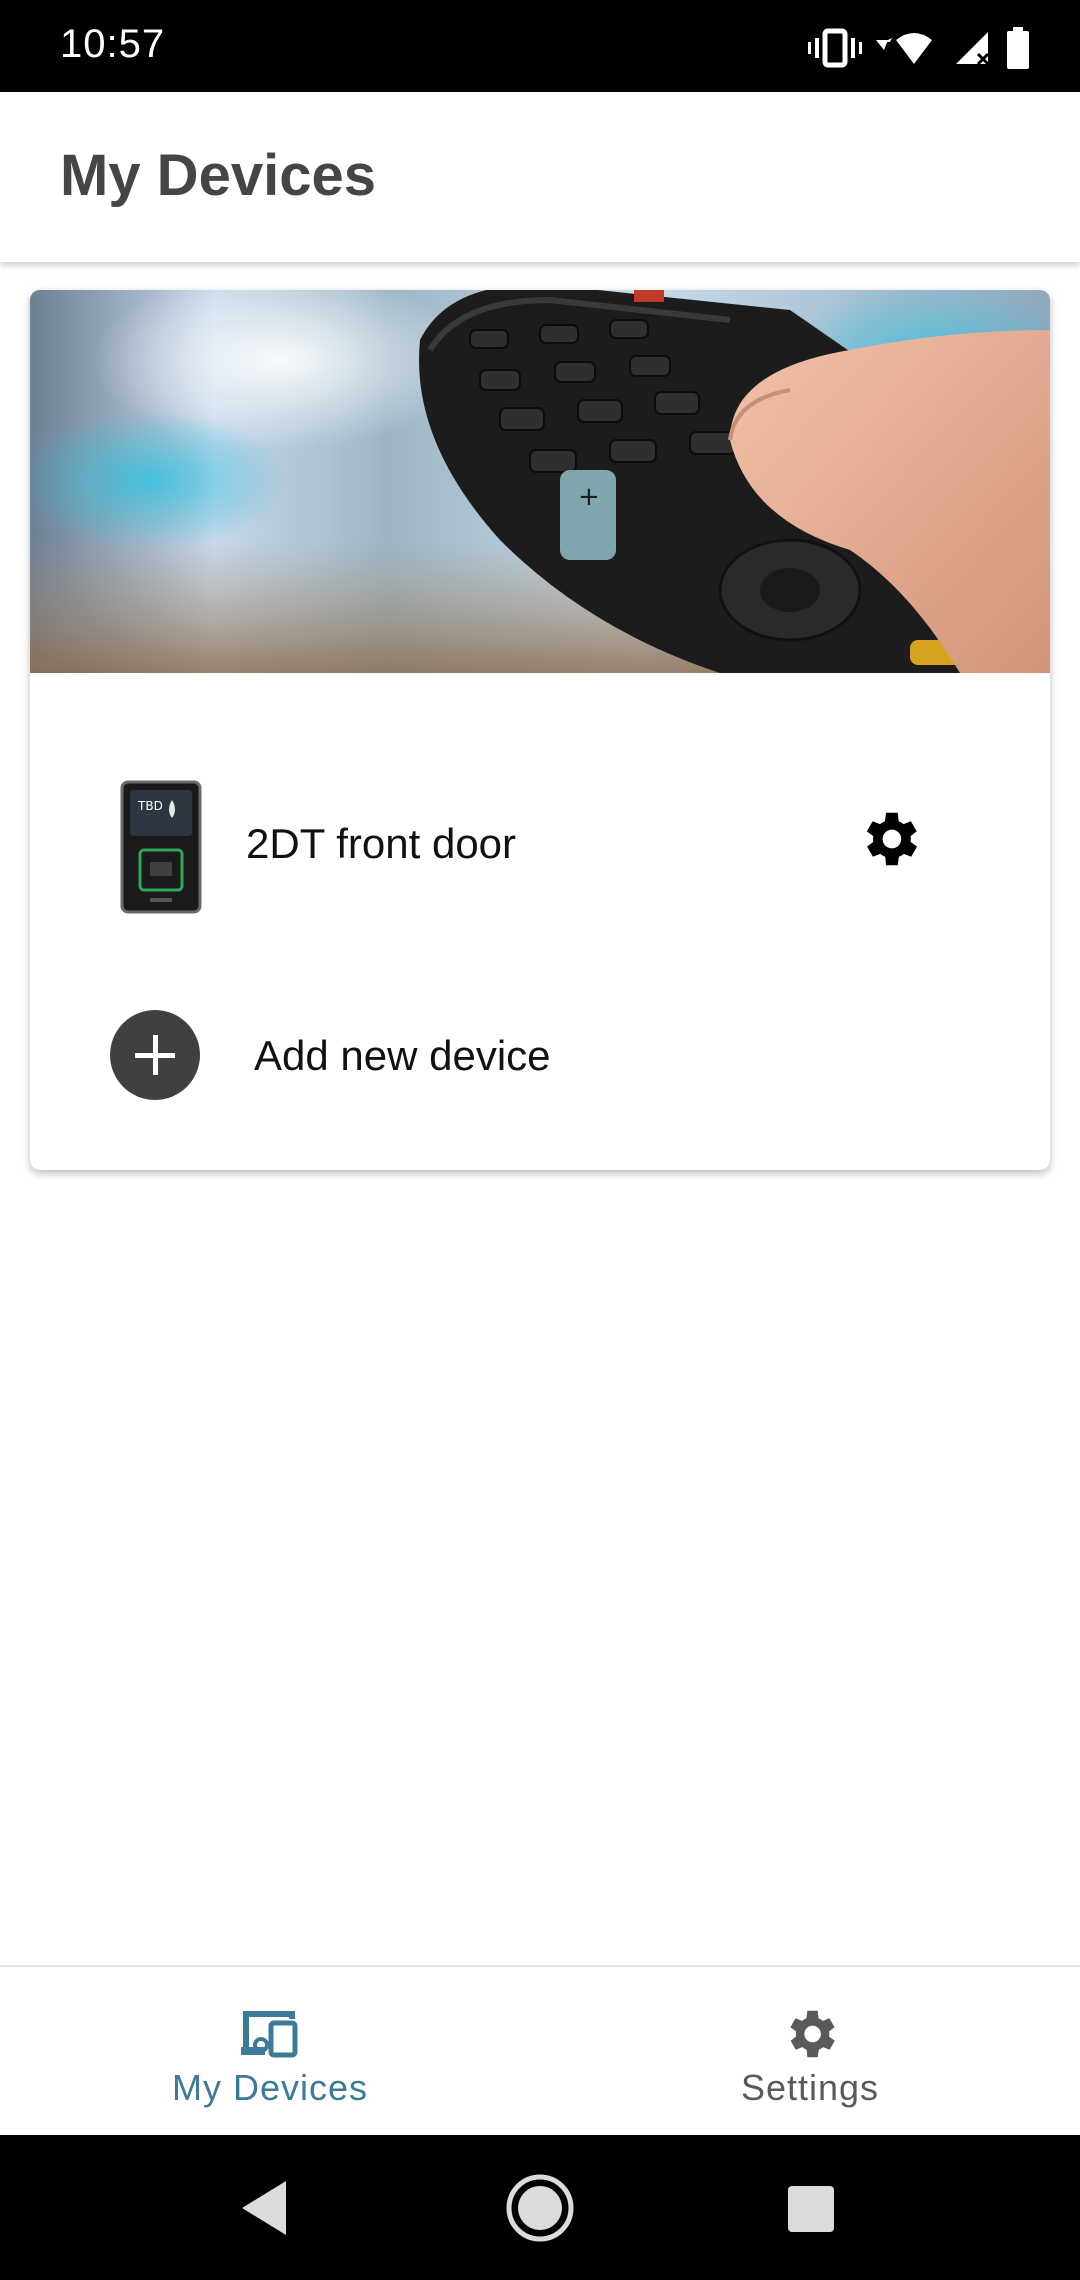 Image resolution: width=1080 pixels, height=2280 pixels. What do you see at coordinates (907, 48) in the screenshot?
I see `wifi-icon` at bounding box center [907, 48].